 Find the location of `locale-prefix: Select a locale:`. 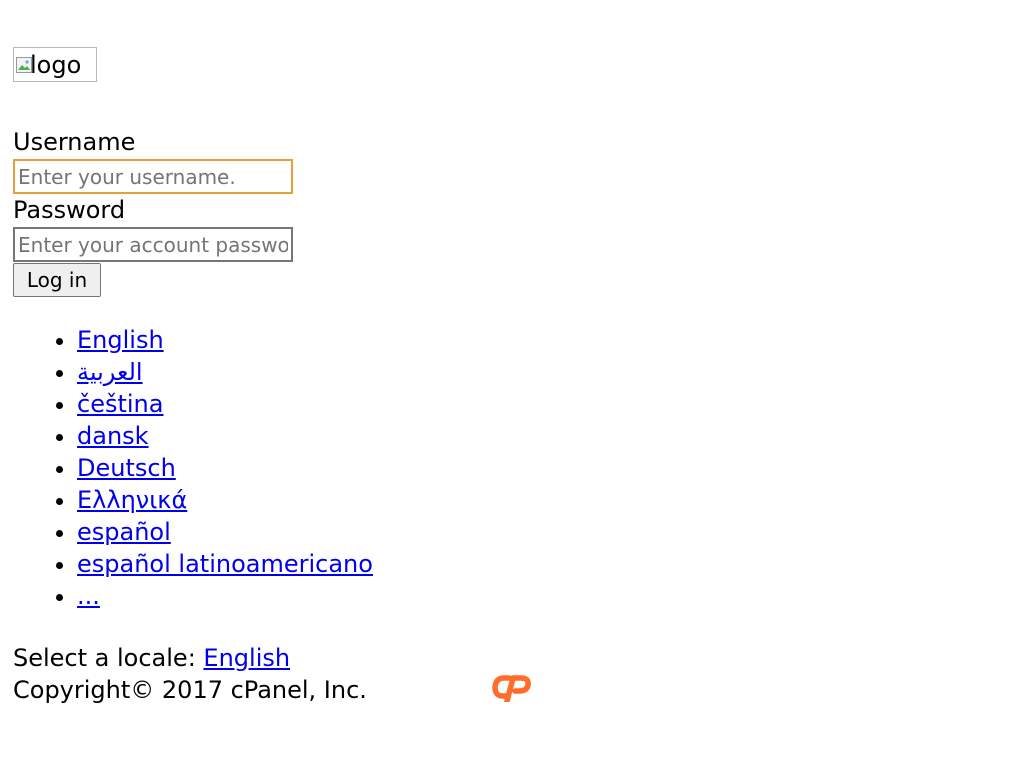

locale-prefix: Select a locale: is located at coordinates (104, 658).